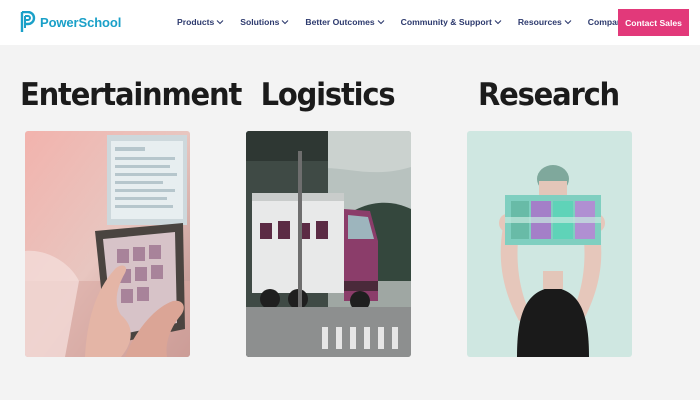 Image resolution: width=700 pixels, height=400 pixels. Describe the element at coordinates (653, 22) in the screenshot. I see `contact-sales-button: Contact Sales` at that location.